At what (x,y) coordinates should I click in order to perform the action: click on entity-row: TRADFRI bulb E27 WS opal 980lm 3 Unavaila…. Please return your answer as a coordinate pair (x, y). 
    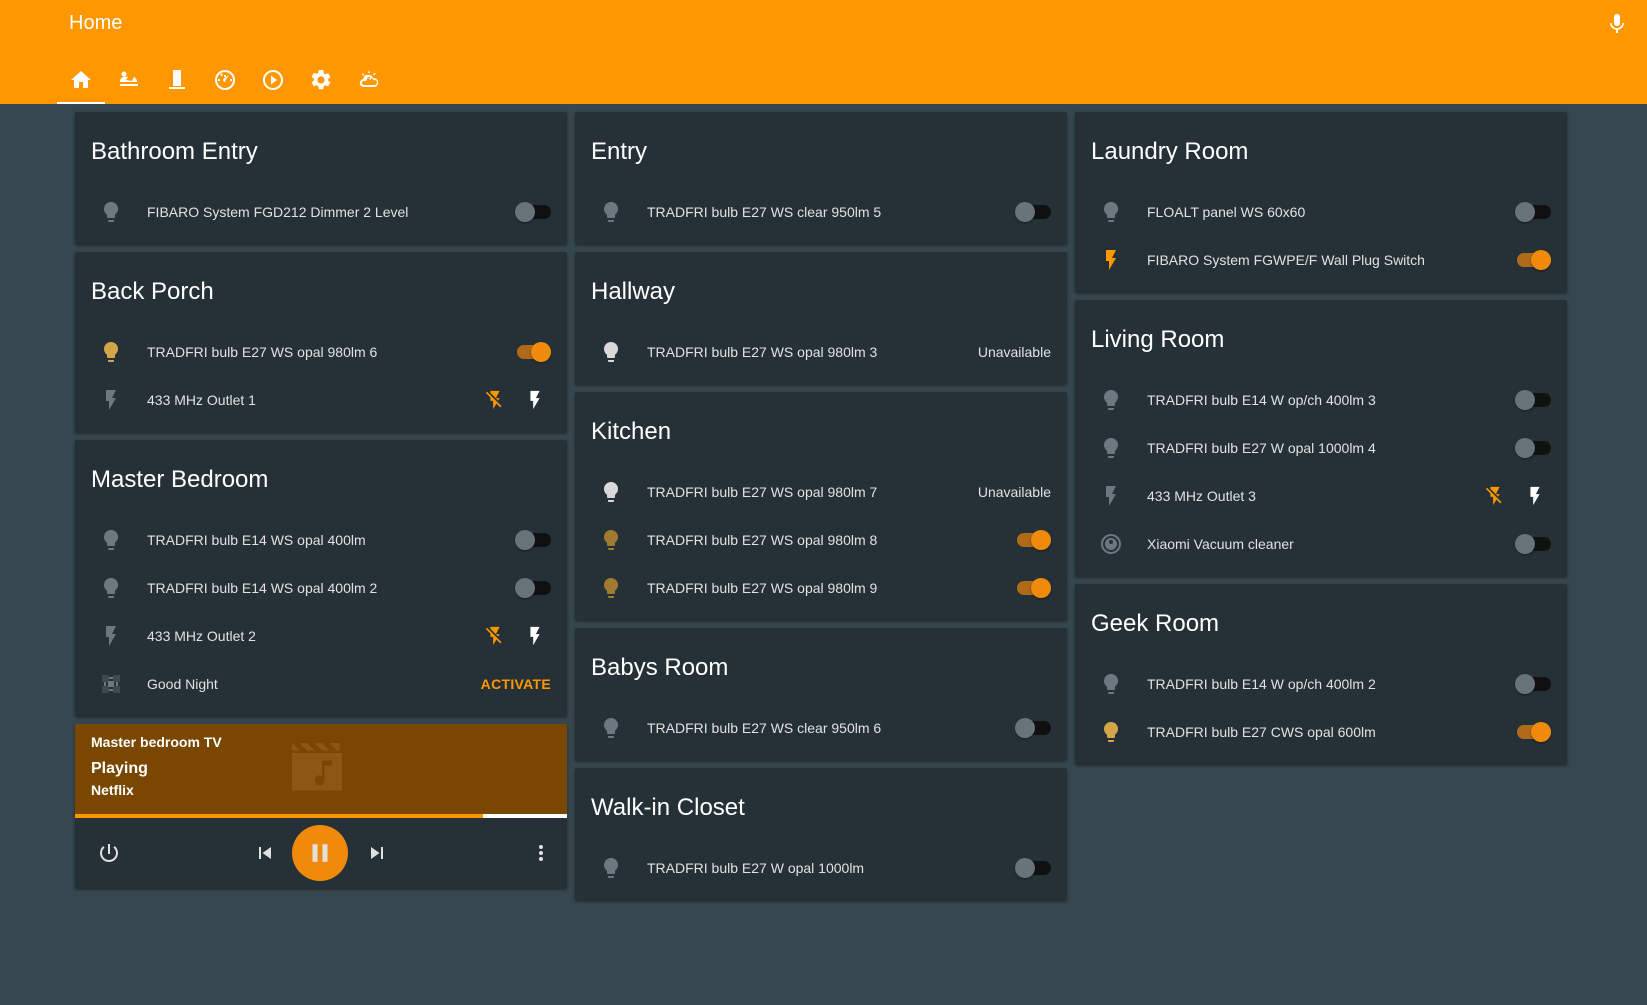
    Looking at the image, I should click on (821, 352).